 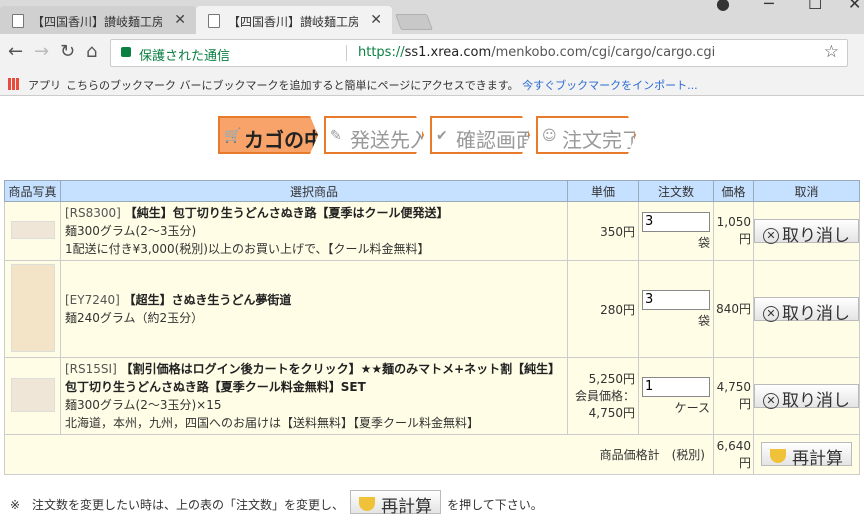 What do you see at coordinates (806, 191) in the screenshot?
I see `column-header: 取消` at bounding box center [806, 191].